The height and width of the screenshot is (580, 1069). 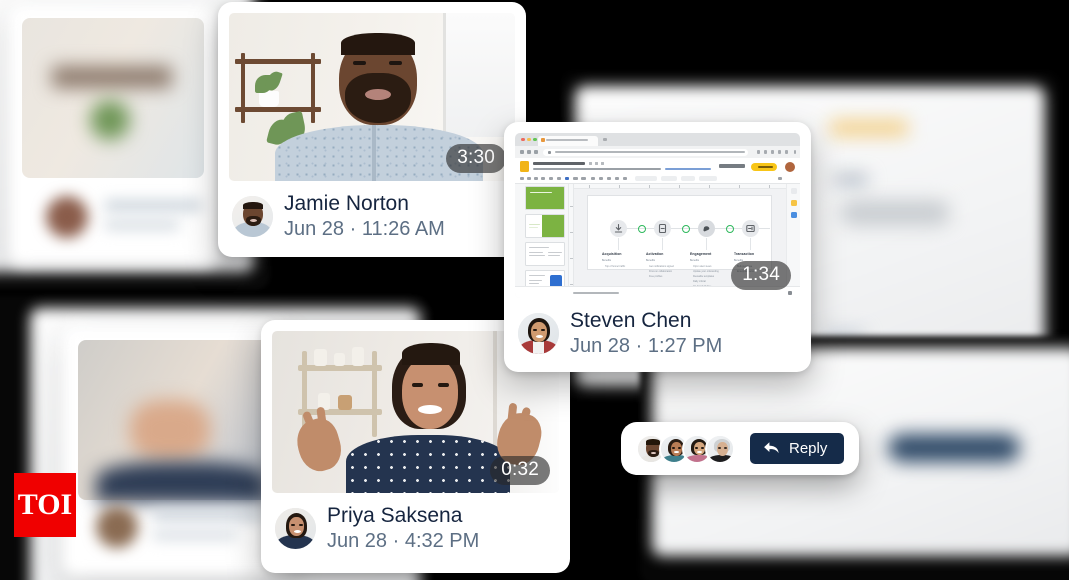 I want to click on downloads-icon, so click(x=779, y=152).